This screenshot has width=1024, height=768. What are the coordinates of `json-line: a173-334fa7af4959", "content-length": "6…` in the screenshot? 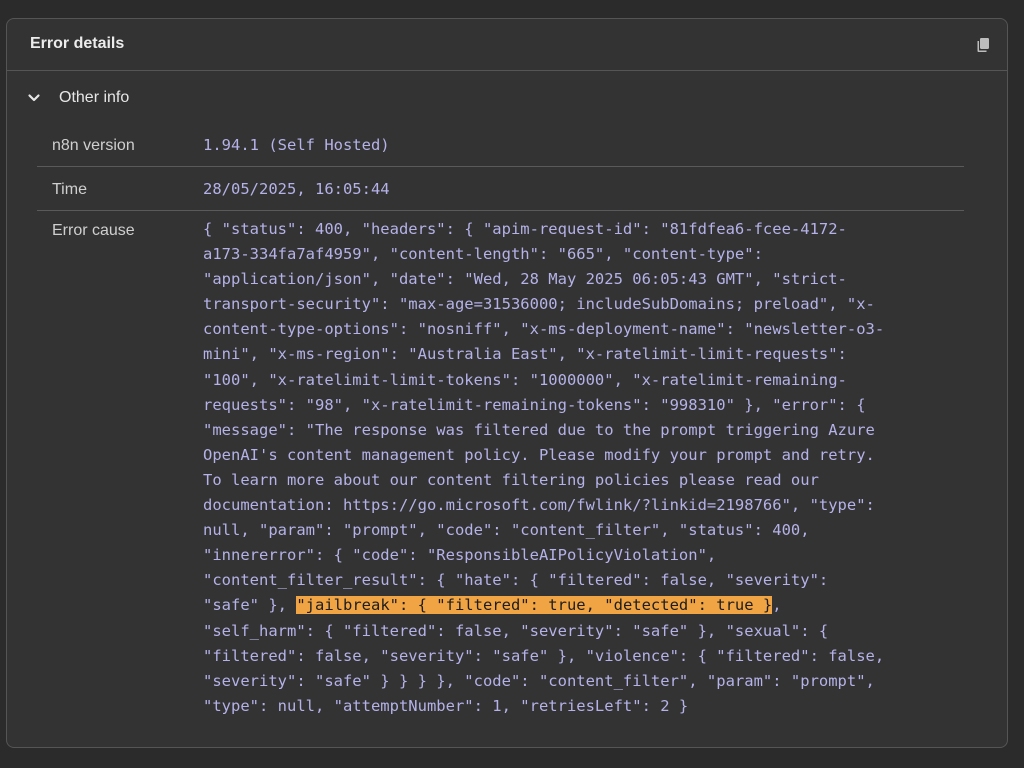 It's located at (483, 254).